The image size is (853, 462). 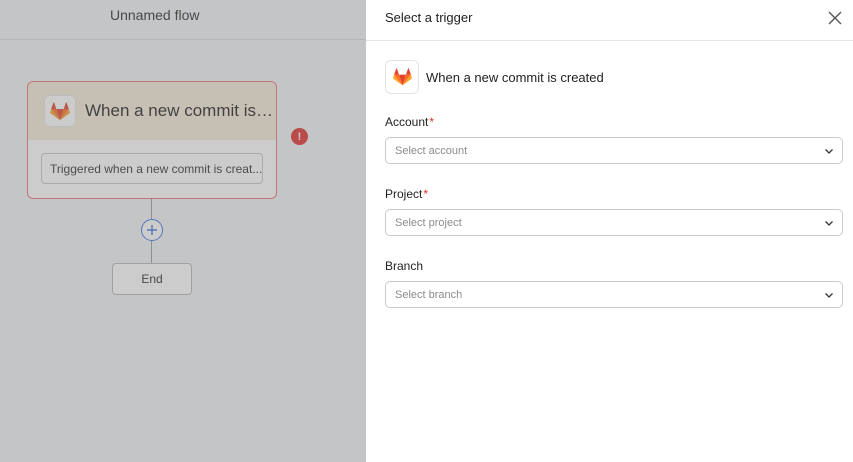 I want to click on panel-title: Select a trigger, so click(x=429, y=17).